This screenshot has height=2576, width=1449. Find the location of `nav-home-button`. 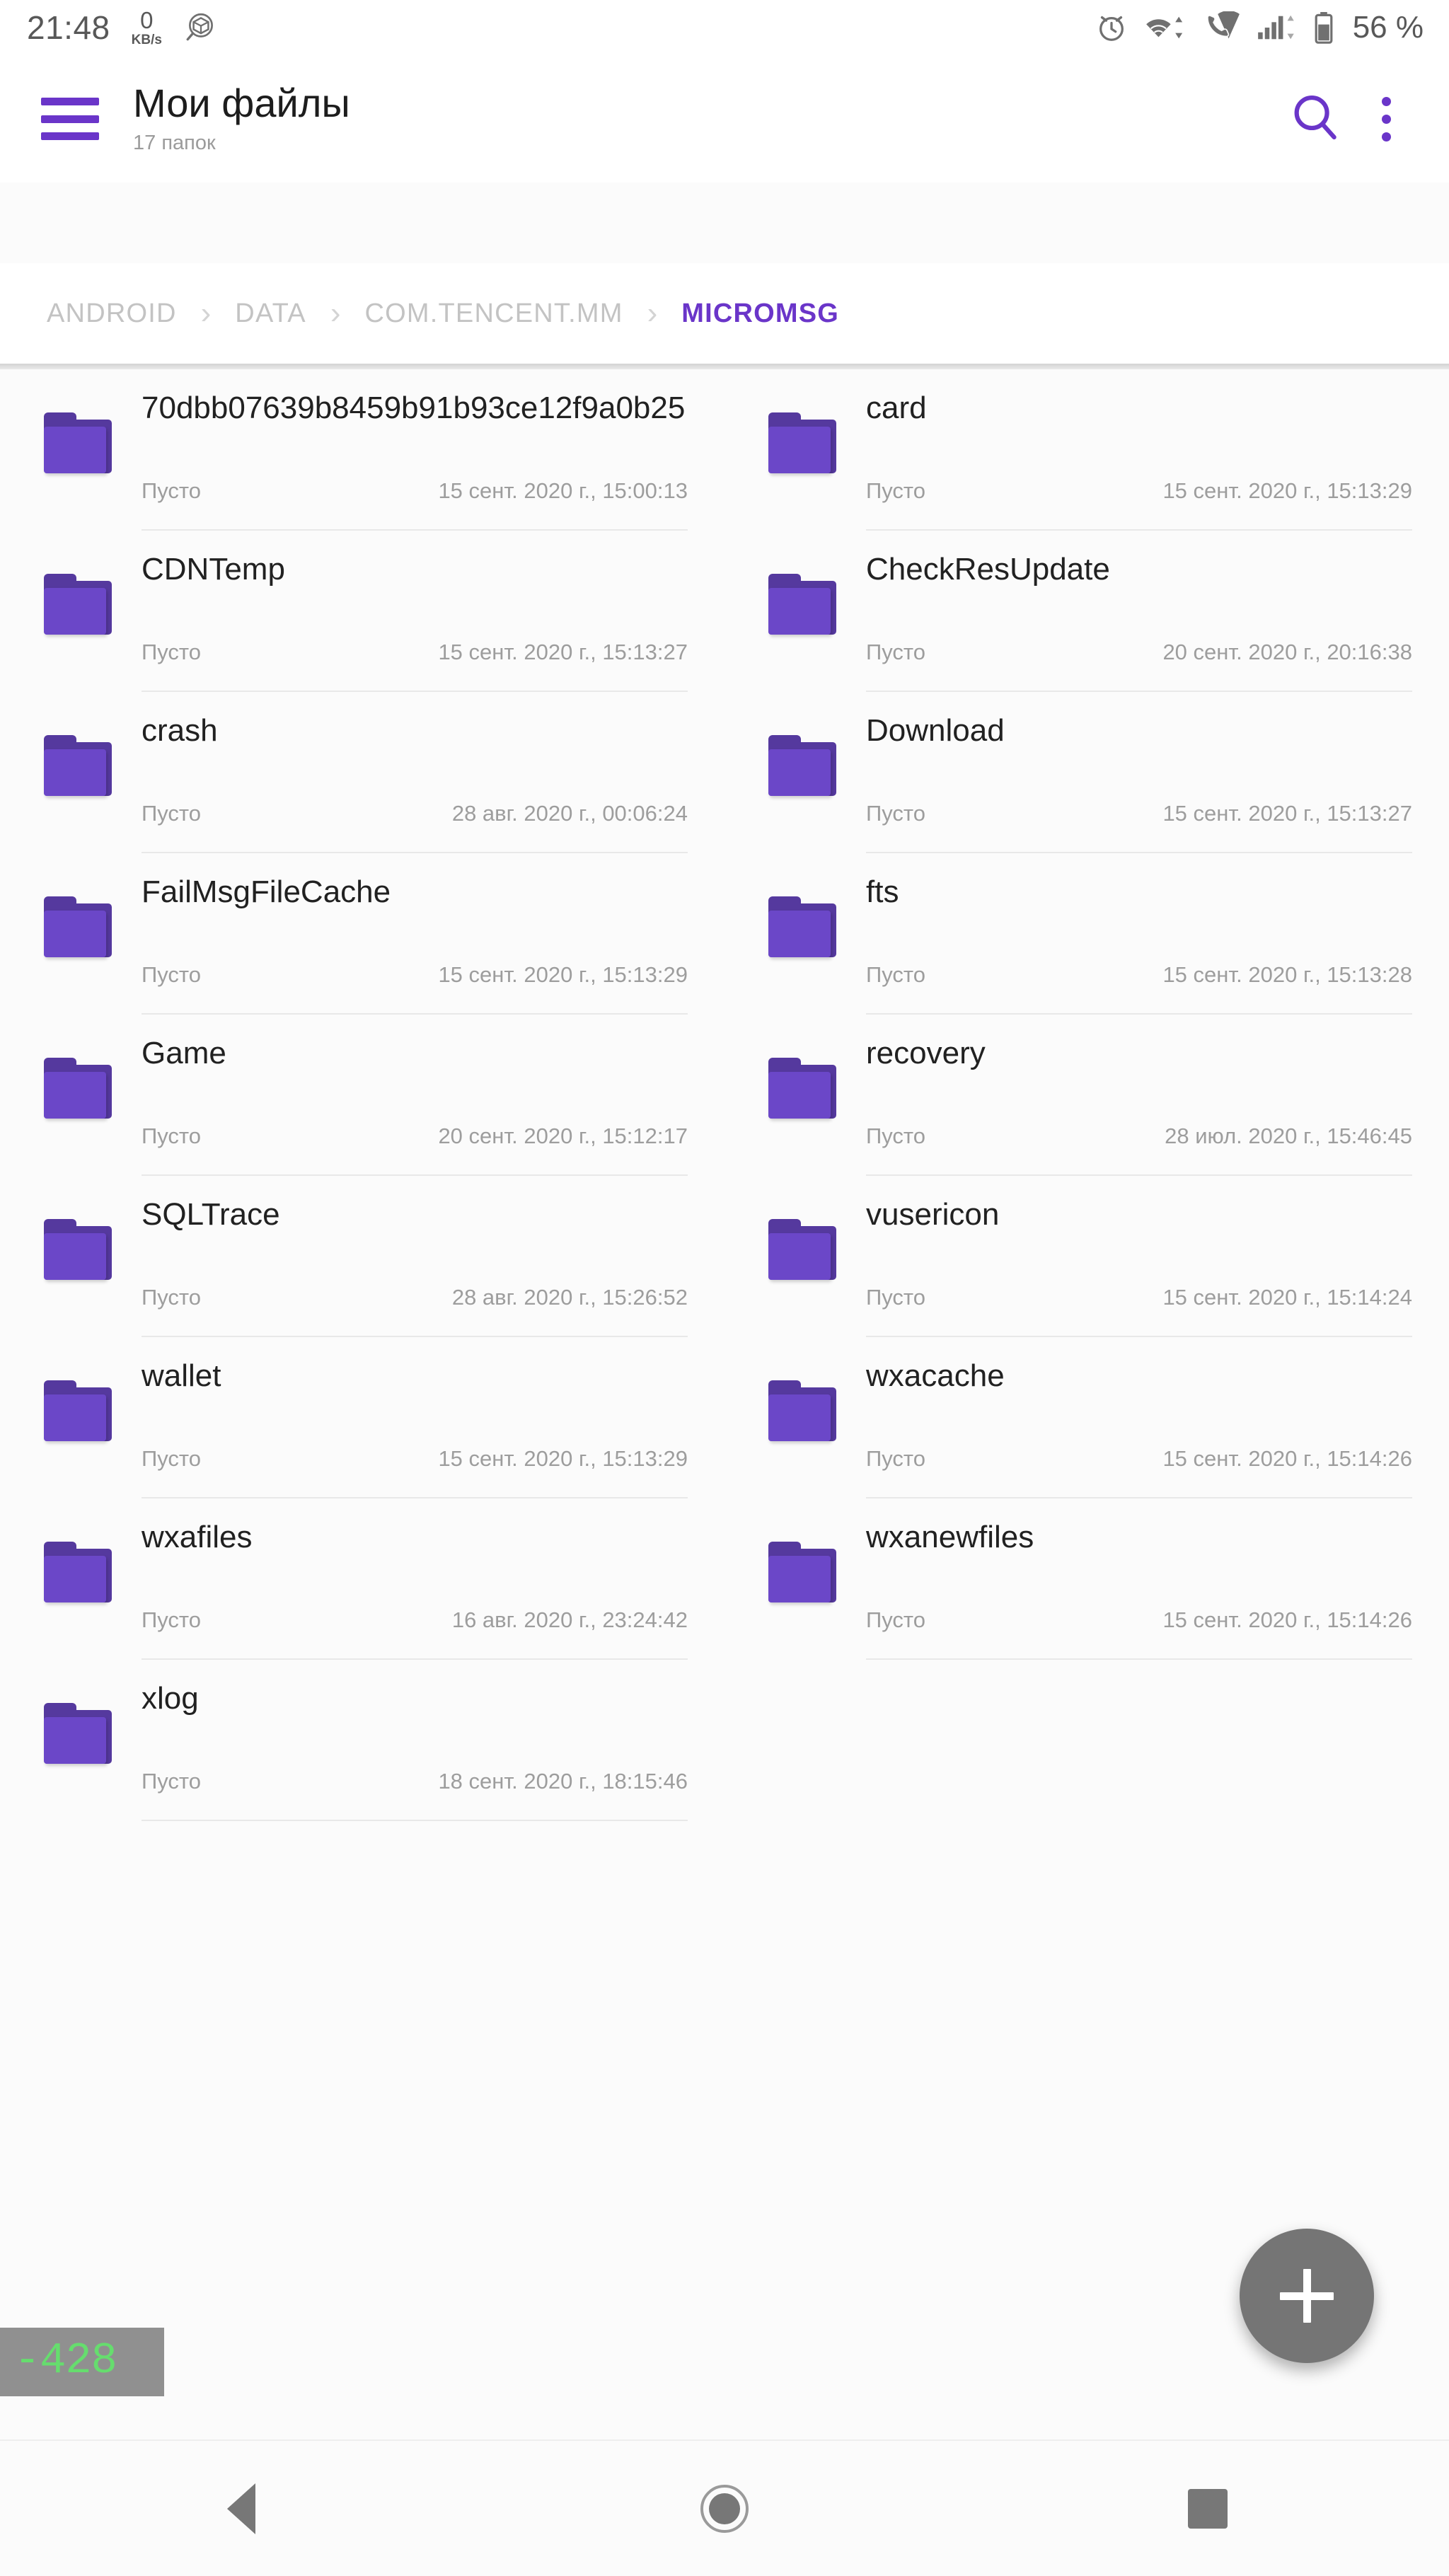

nav-home-button is located at coordinates (724, 2508).